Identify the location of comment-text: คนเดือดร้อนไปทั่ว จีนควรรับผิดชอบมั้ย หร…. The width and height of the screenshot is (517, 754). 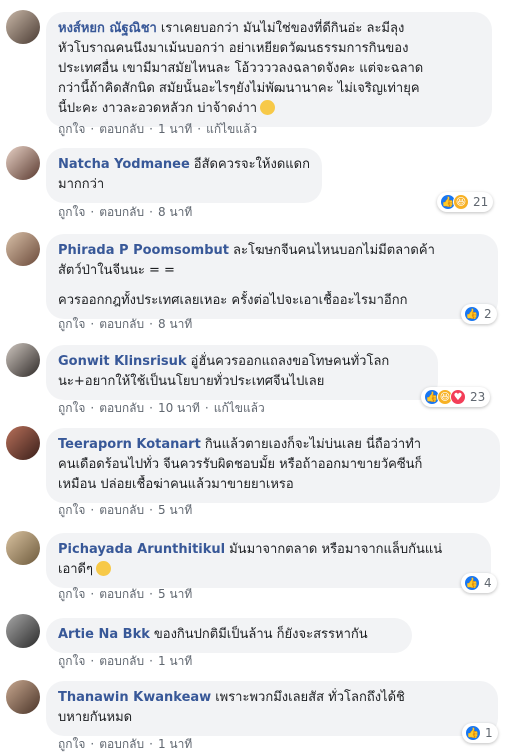
(240, 464).